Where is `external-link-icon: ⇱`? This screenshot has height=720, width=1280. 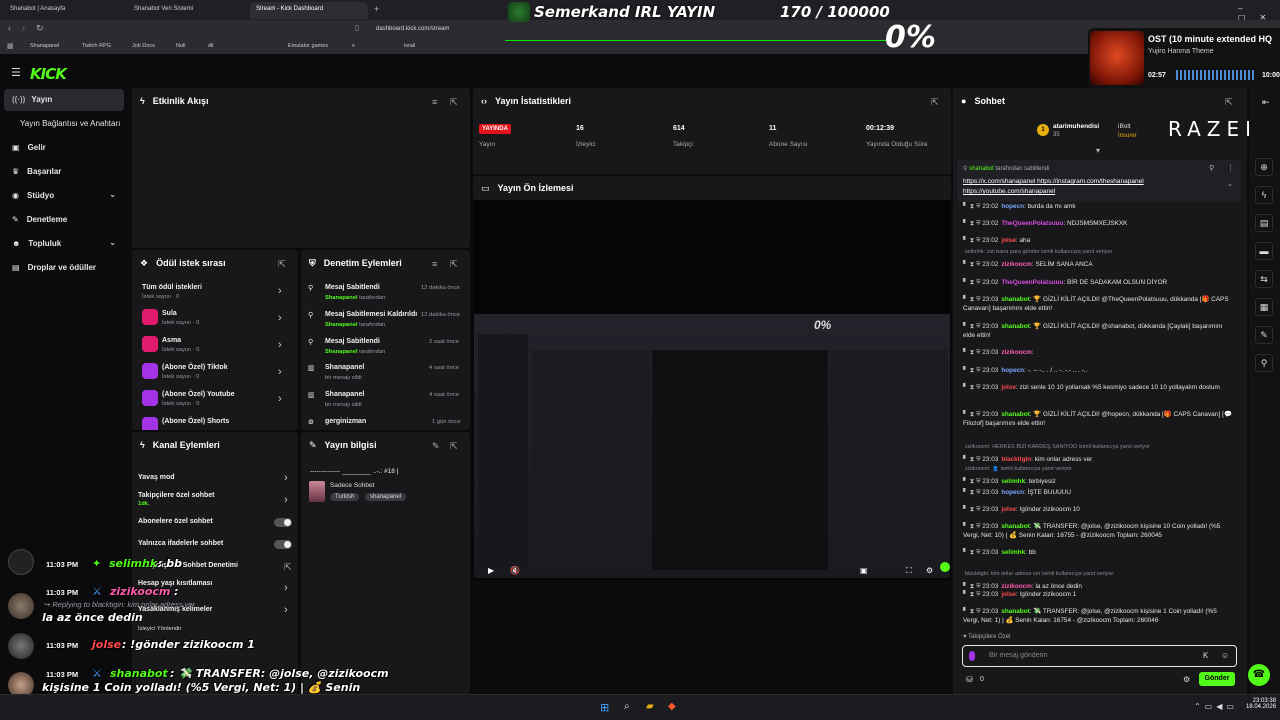
external-link-icon: ⇱ is located at coordinates (288, 567).